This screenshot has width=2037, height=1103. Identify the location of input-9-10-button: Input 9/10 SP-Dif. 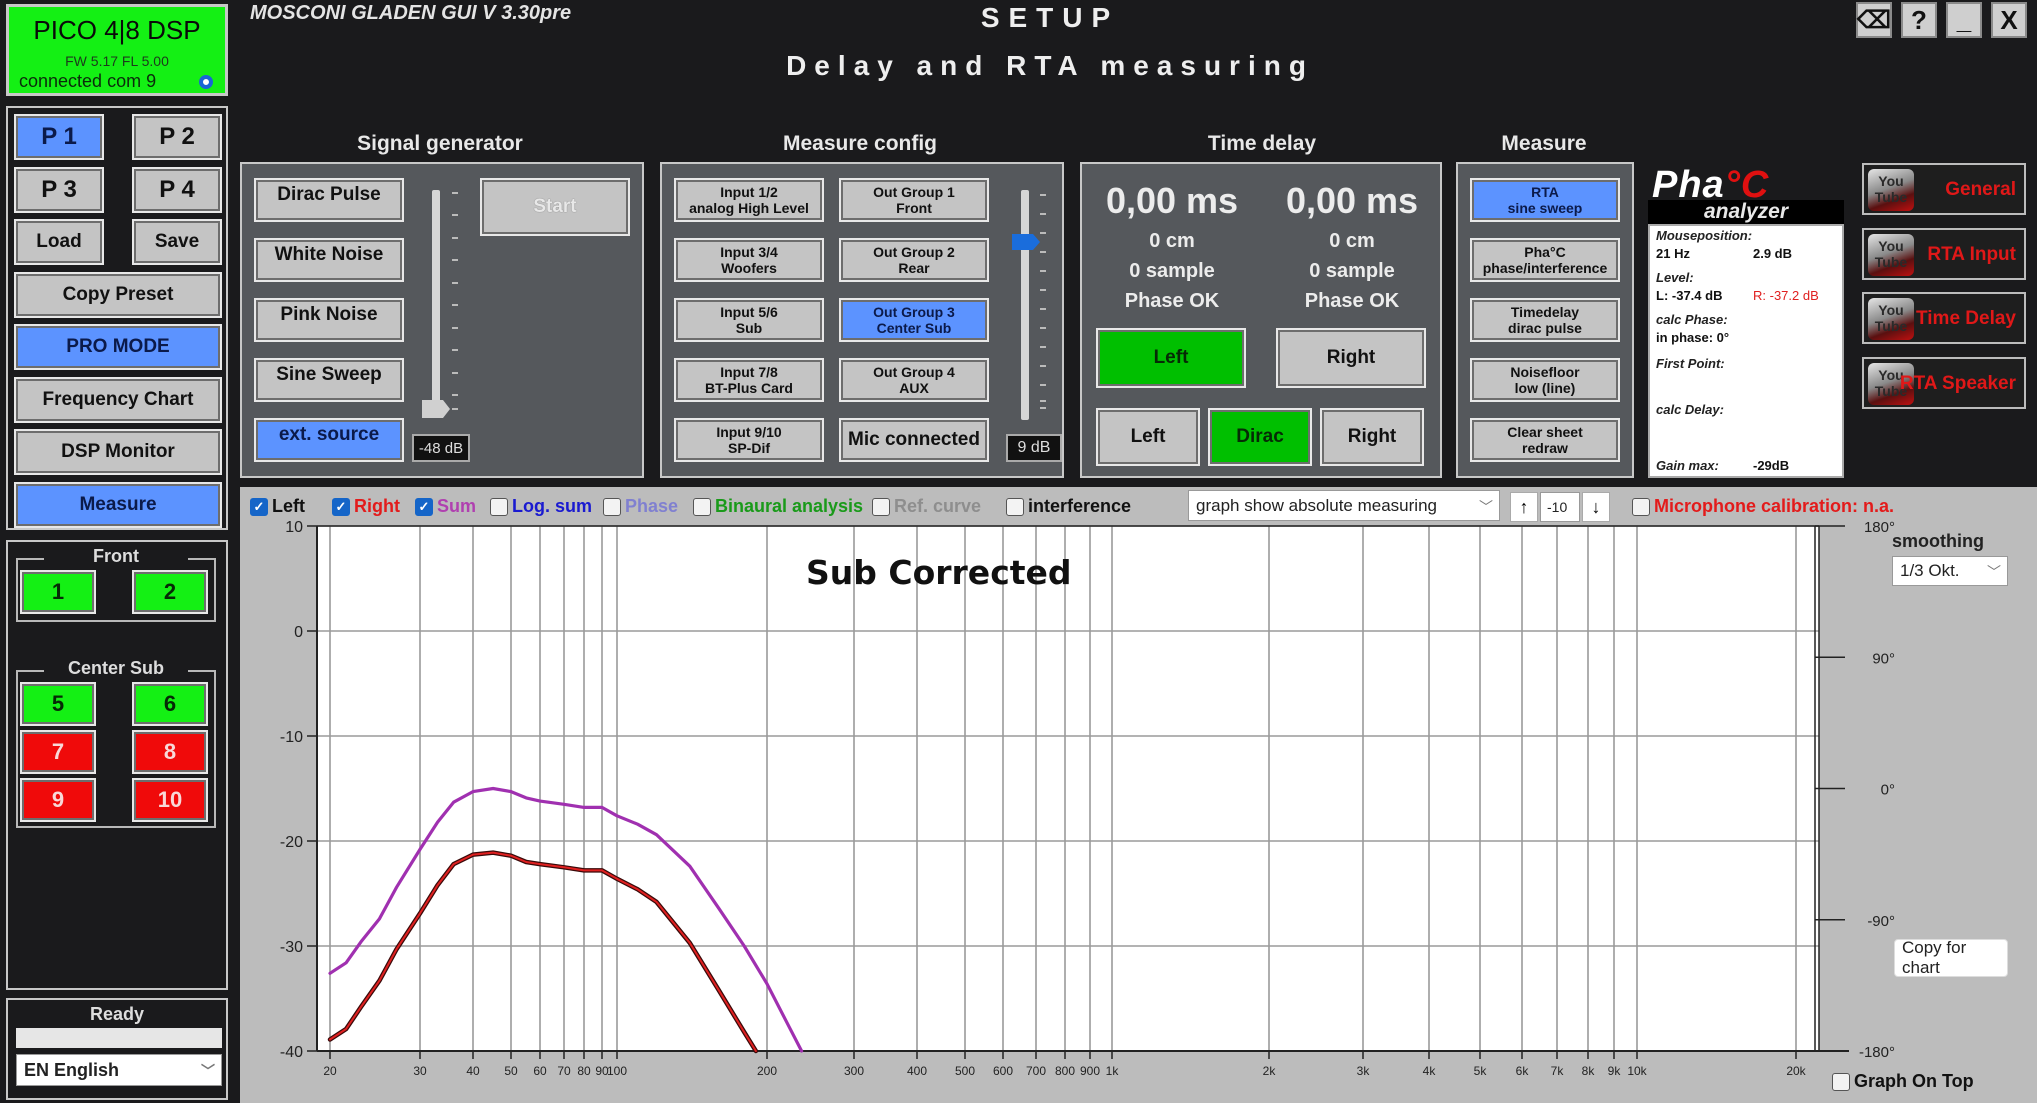
(749, 440).